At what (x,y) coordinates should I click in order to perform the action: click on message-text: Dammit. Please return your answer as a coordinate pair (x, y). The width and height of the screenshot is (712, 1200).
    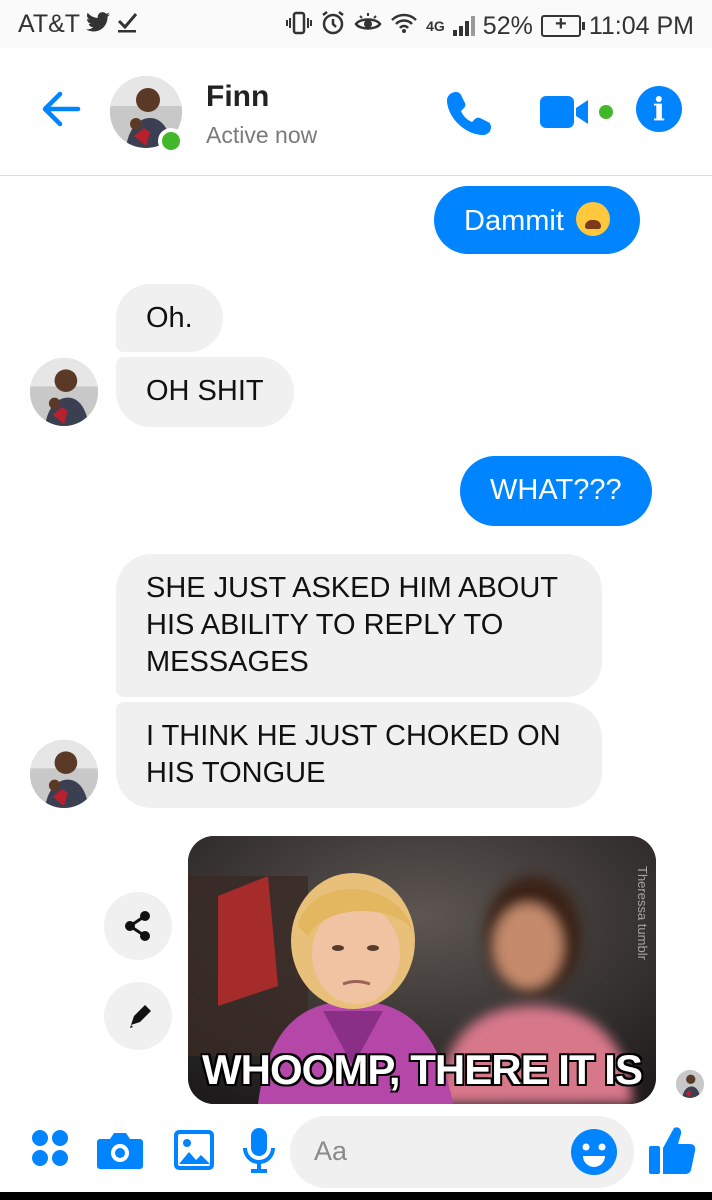
    Looking at the image, I should click on (514, 221).